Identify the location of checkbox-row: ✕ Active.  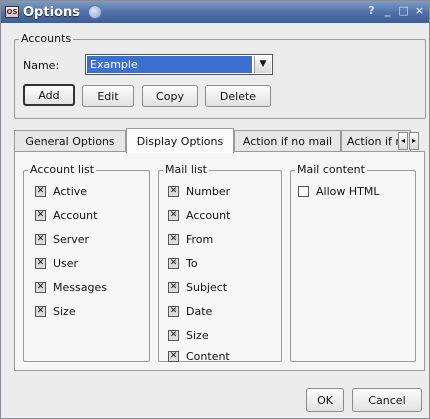
(61, 191).